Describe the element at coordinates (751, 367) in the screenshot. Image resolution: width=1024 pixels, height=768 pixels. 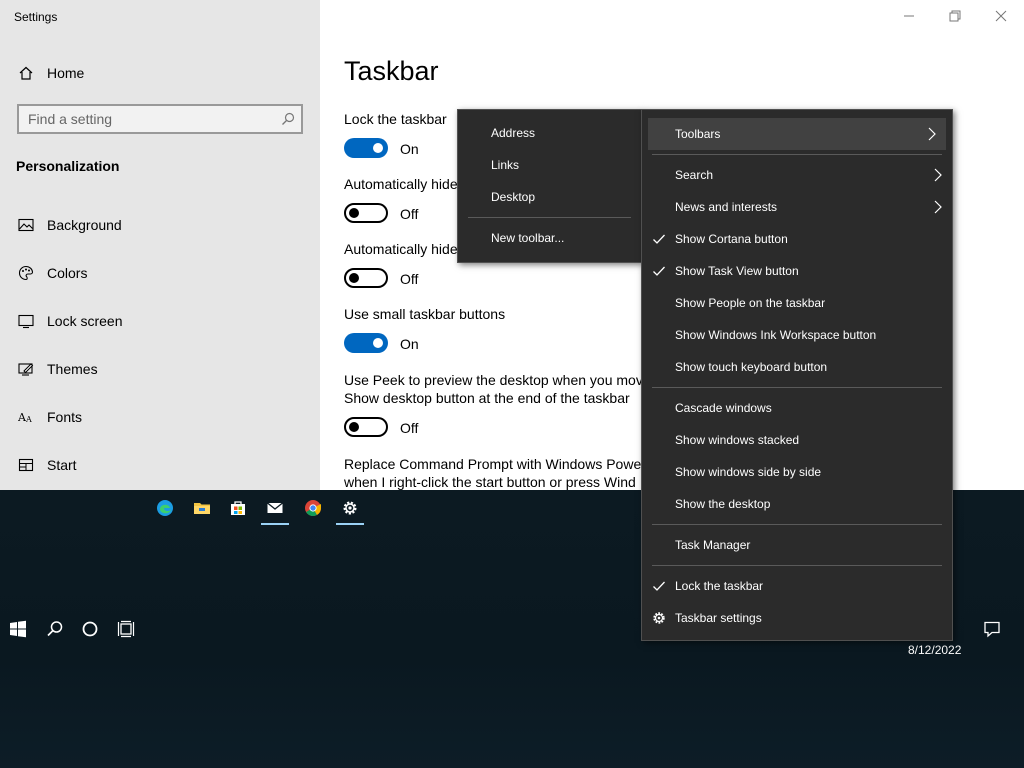
I see `menu-item-label: Show touch keyboard button` at that location.